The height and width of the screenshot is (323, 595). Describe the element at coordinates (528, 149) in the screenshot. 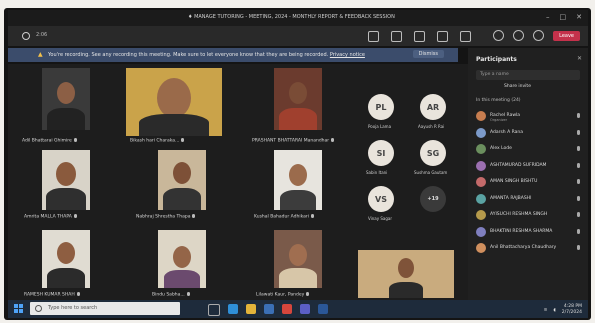

I see `participant-list-item: Alex Lode` at that location.